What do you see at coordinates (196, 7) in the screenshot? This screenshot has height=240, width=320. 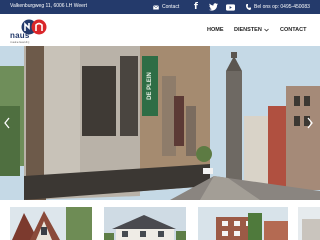 I see `facebook-icon: f` at bounding box center [196, 7].